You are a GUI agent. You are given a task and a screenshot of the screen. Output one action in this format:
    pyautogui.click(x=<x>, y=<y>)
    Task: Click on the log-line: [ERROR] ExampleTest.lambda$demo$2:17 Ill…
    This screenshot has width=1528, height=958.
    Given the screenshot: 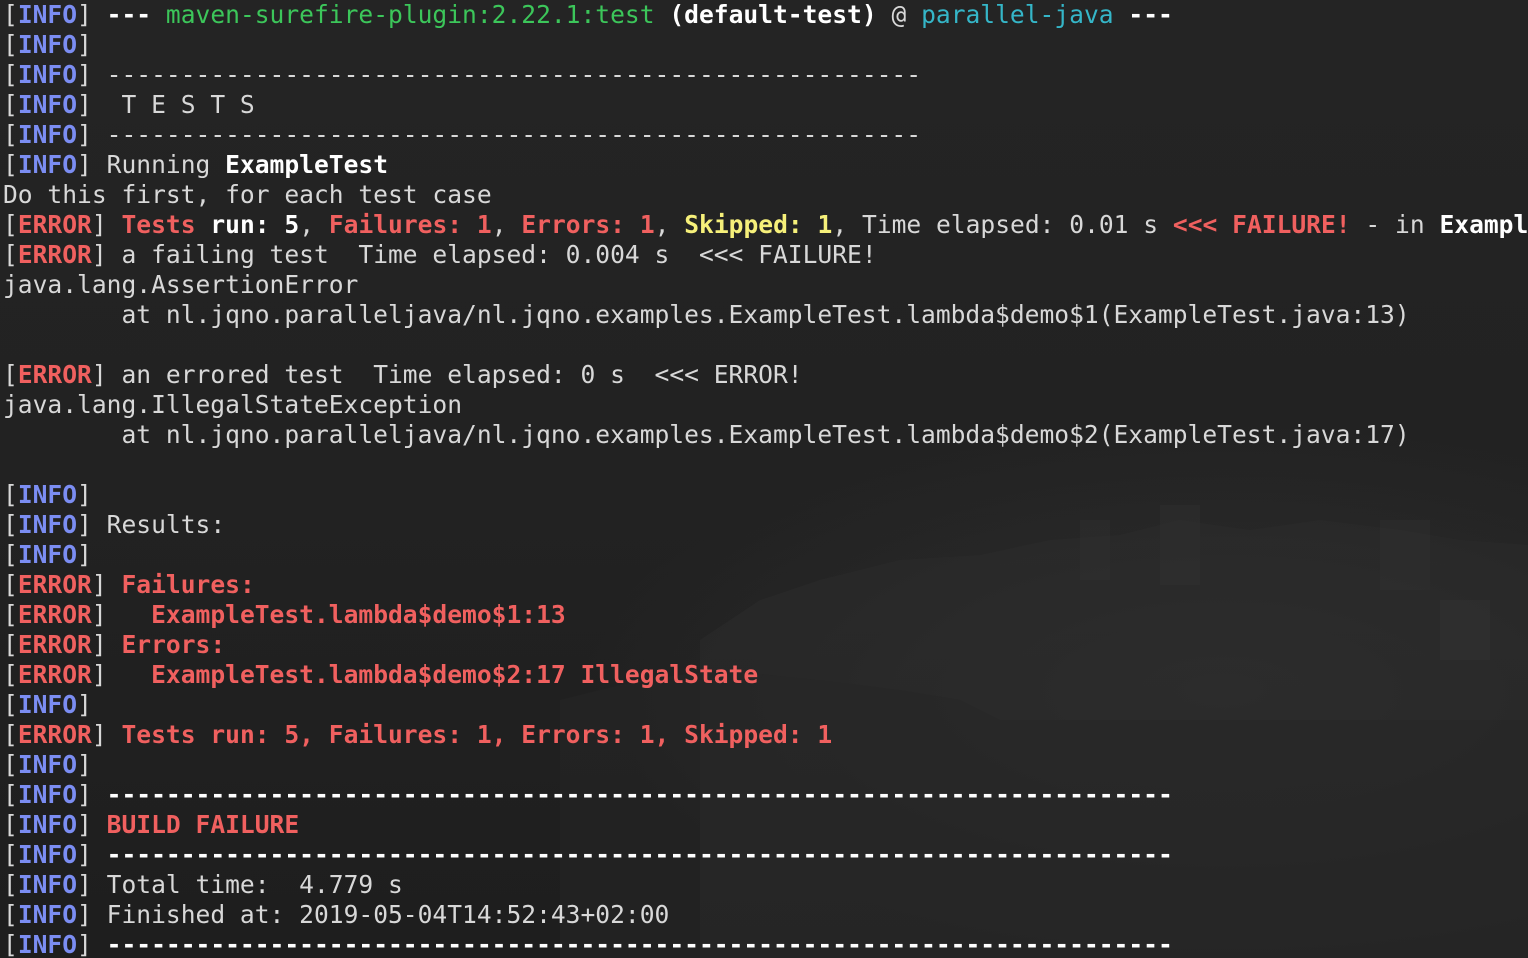 What is the action you would take?
    pyautogui.click(x=381, y=674)
    